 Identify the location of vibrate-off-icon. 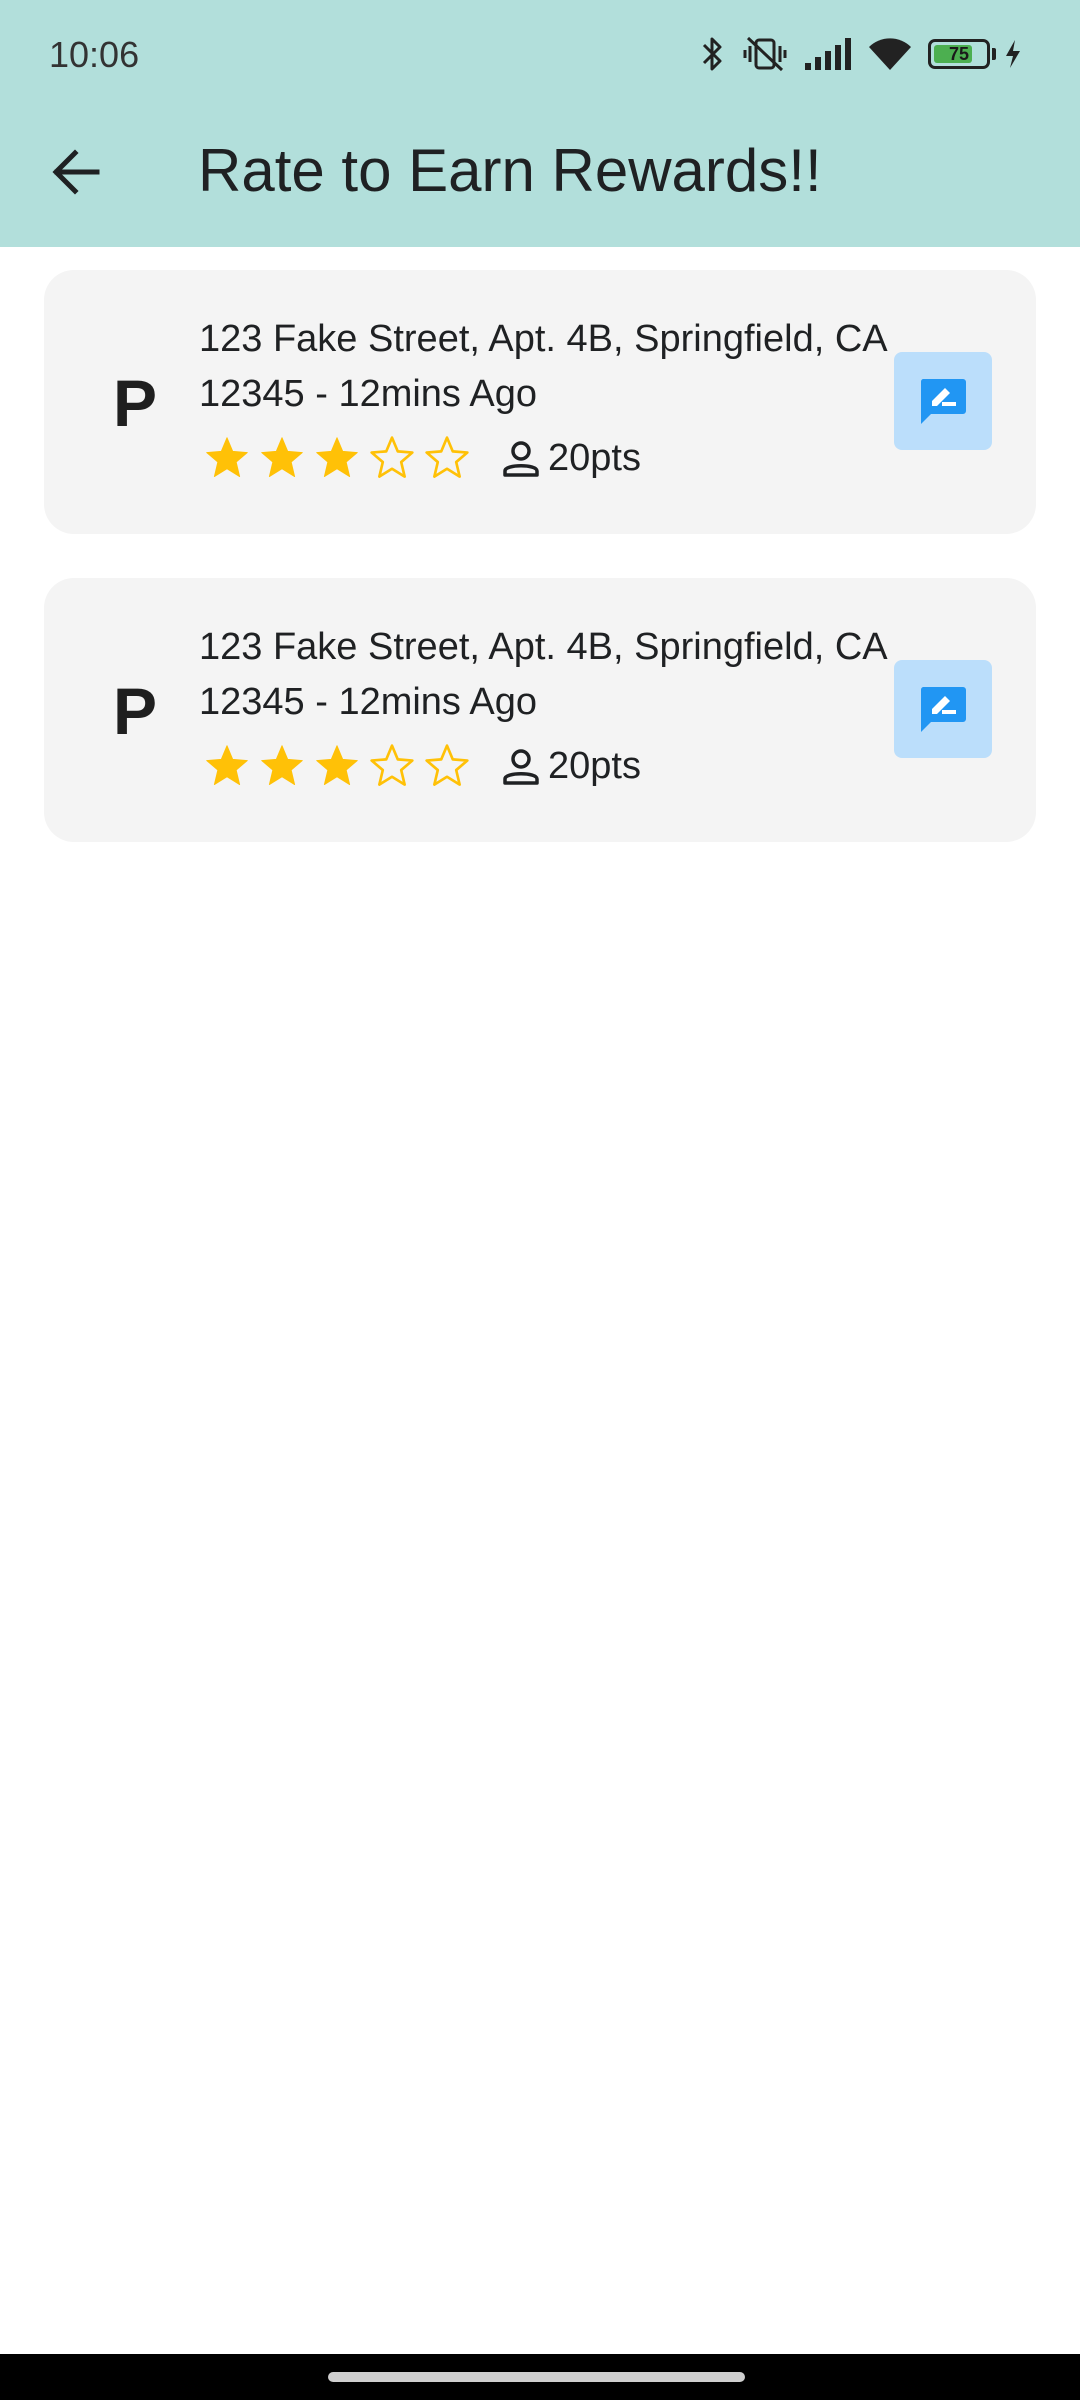
(765, 54).